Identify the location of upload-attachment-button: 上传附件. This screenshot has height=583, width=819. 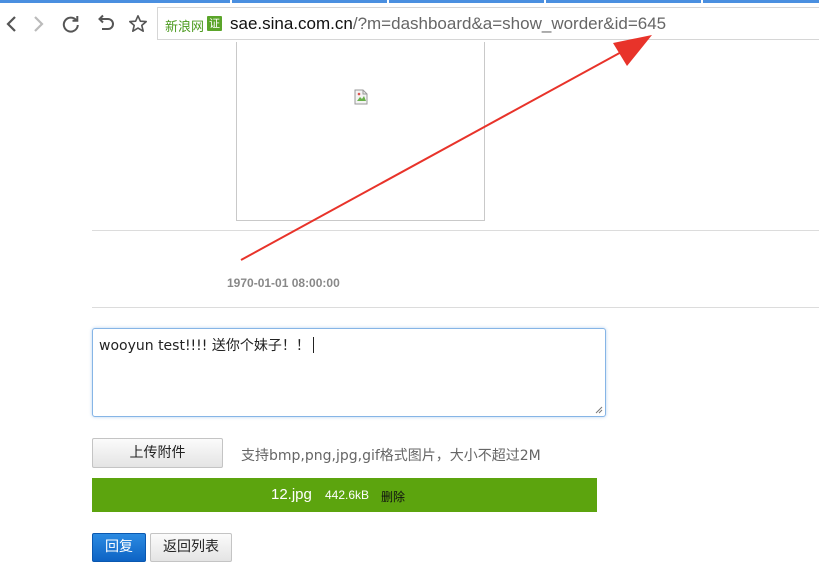
(157, 453).